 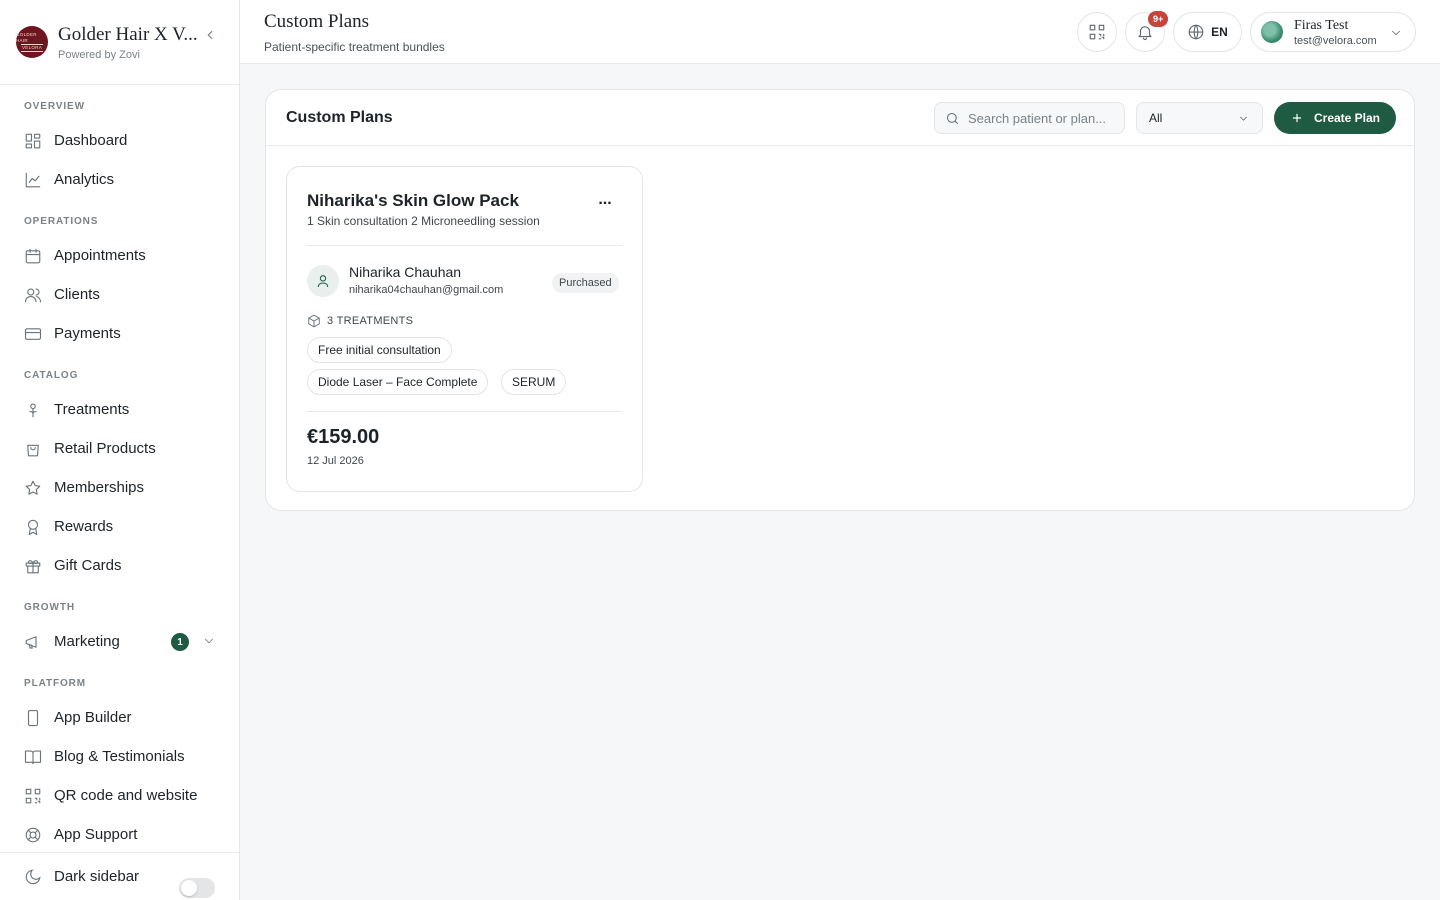 What do you see at coordinates (840, 118) in the screenshot?
I see `panel-header: Custom Plans All Create Plan` at bounding box center [840, 118].